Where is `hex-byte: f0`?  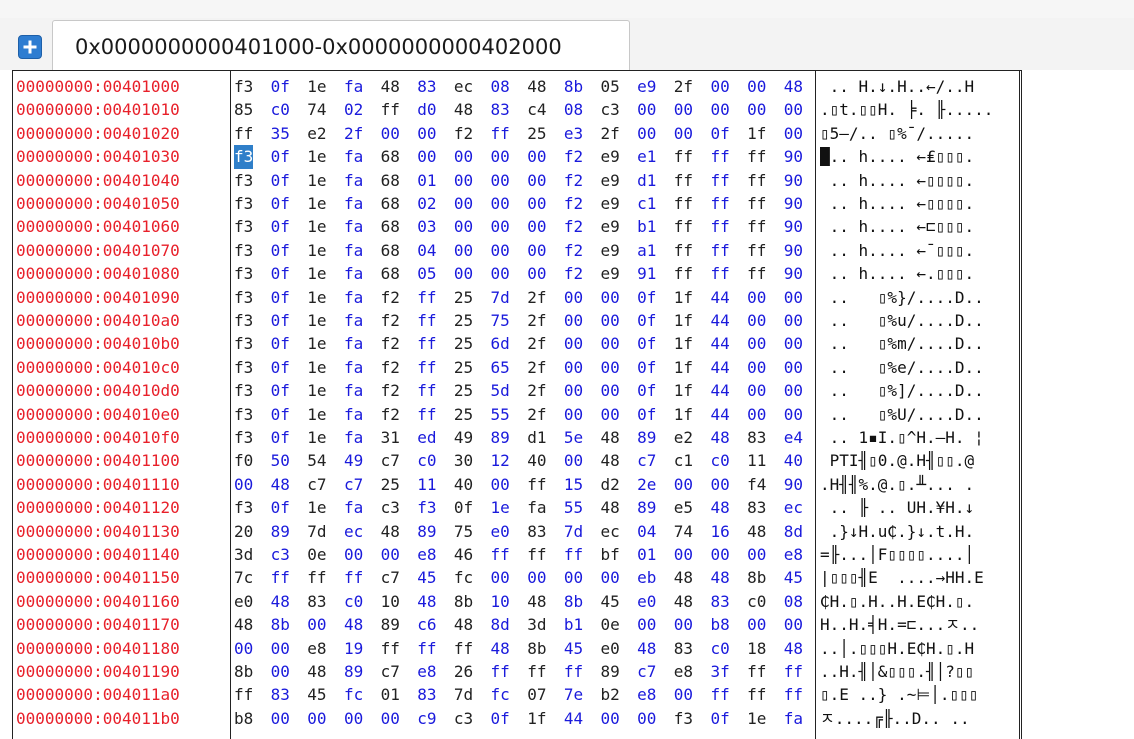
hex-byte: f0 is located at coordinates (243, 460).